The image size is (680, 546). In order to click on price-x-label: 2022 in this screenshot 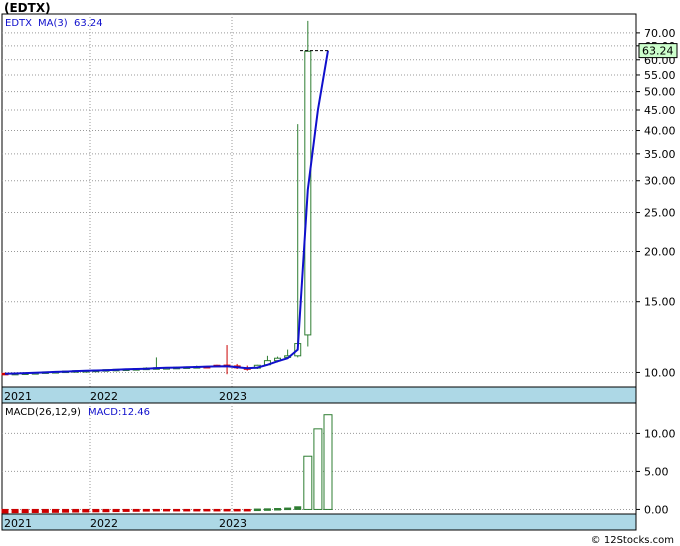, I will do `click(104, 396)`.